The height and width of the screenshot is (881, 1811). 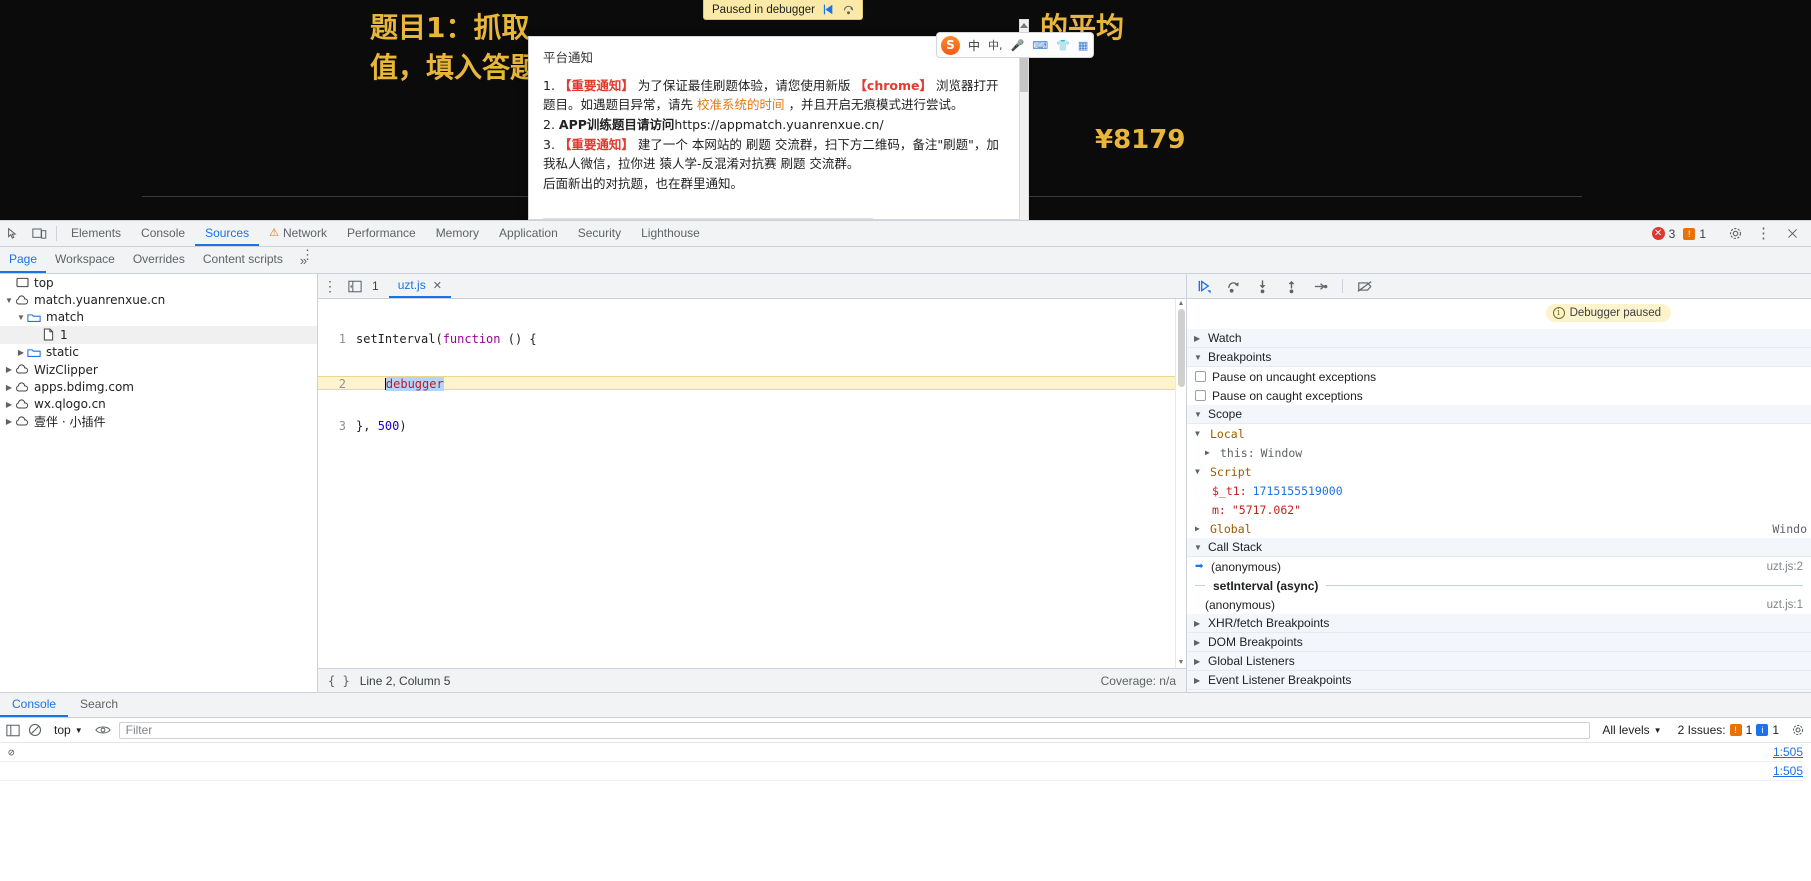 I want to click on apps-icon: ▦, so click(x=1083, y=45).